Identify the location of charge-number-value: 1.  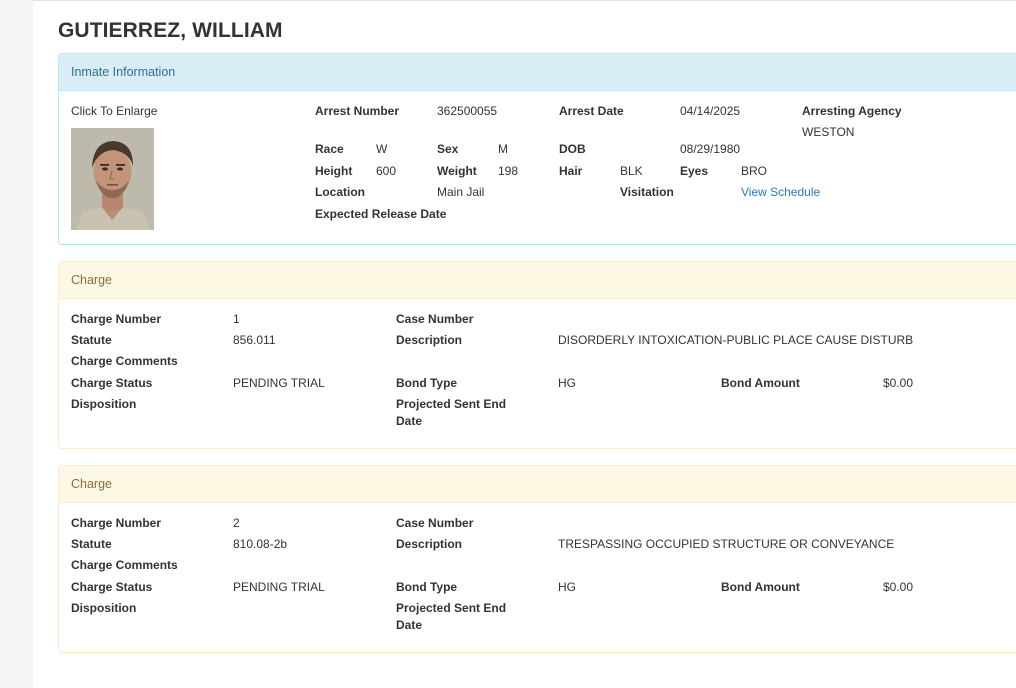
(236, 319).